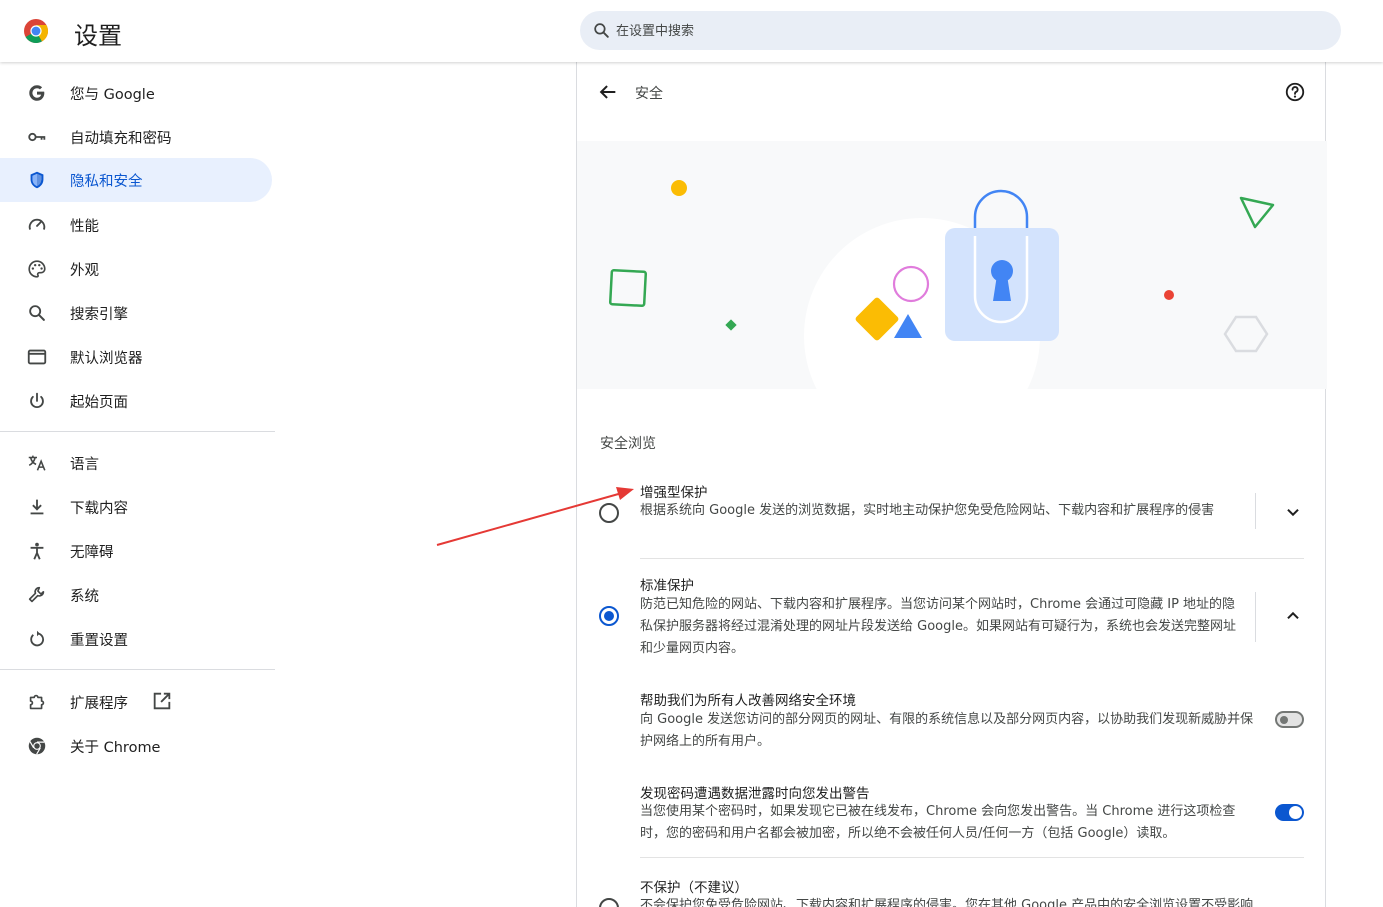 This screenshot has height=907, width=1383. What do you see at coordinates (121, 139) in the screenshot?
I see `sidebar-item-label: 自动填充和密码` at bounding box center [121, 139].